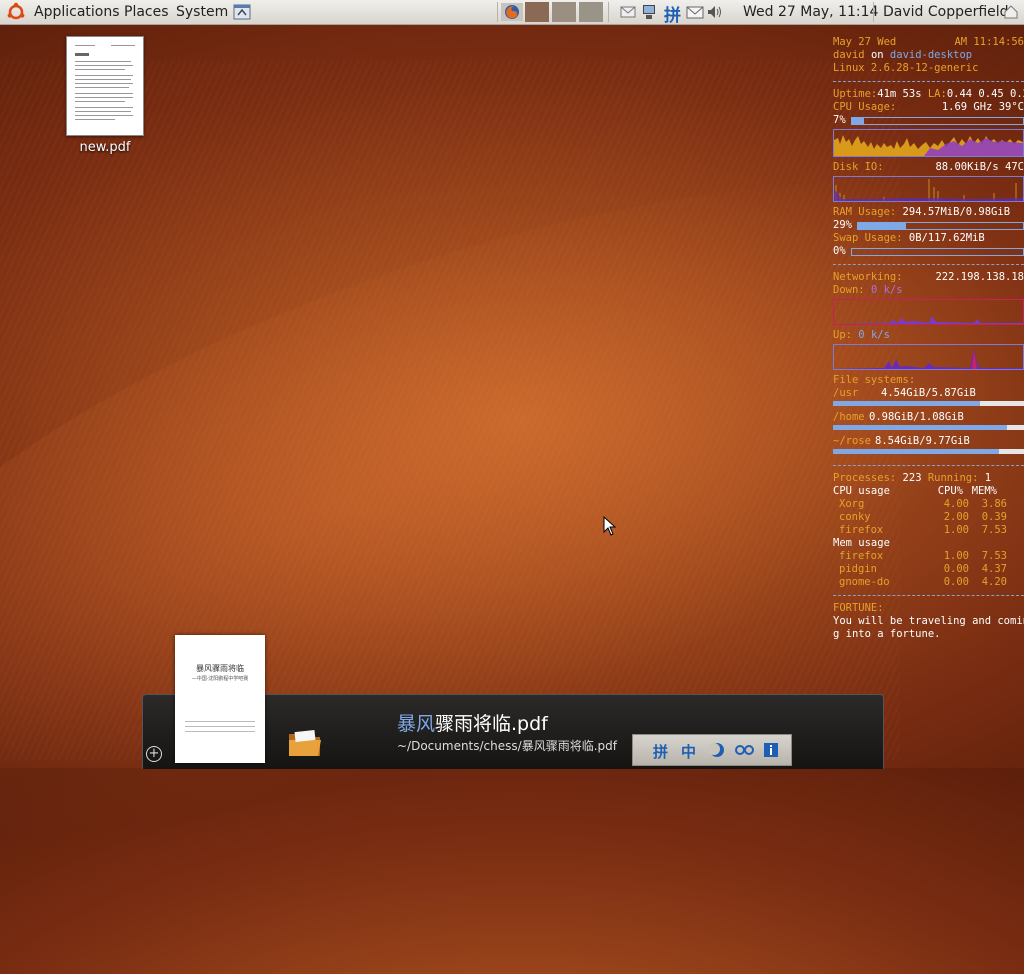 This screenshot has width=1024, height=974. I want to click on proc-mem: 4.37, so click(994, 569).